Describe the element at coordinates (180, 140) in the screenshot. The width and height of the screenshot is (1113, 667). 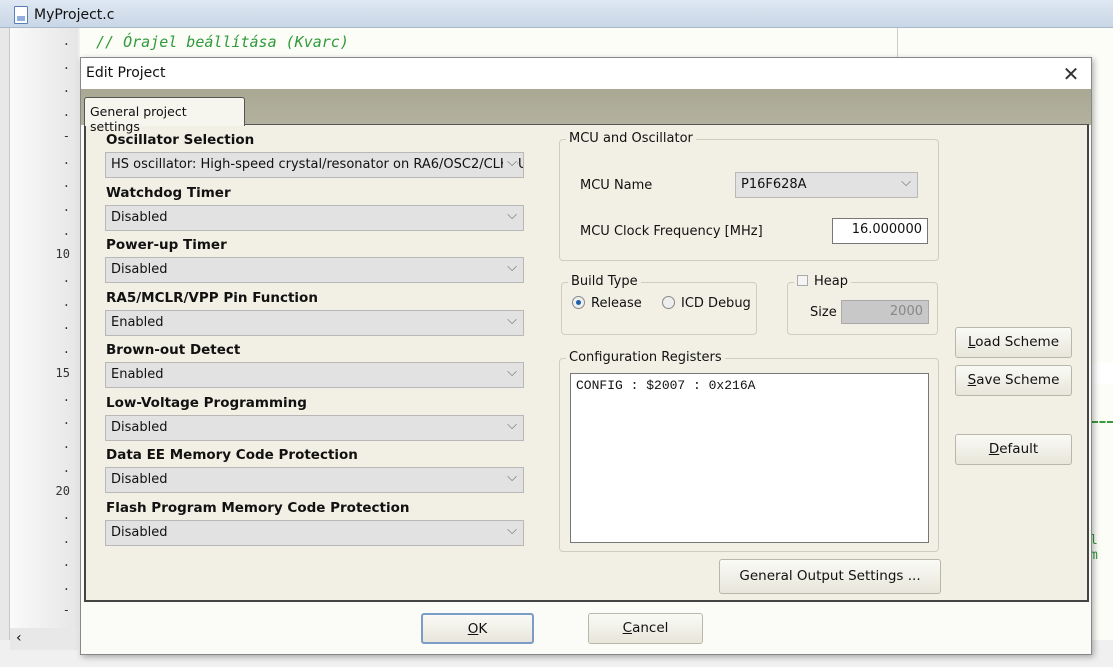
I see `field-label: Oscillator Selection` at that location.